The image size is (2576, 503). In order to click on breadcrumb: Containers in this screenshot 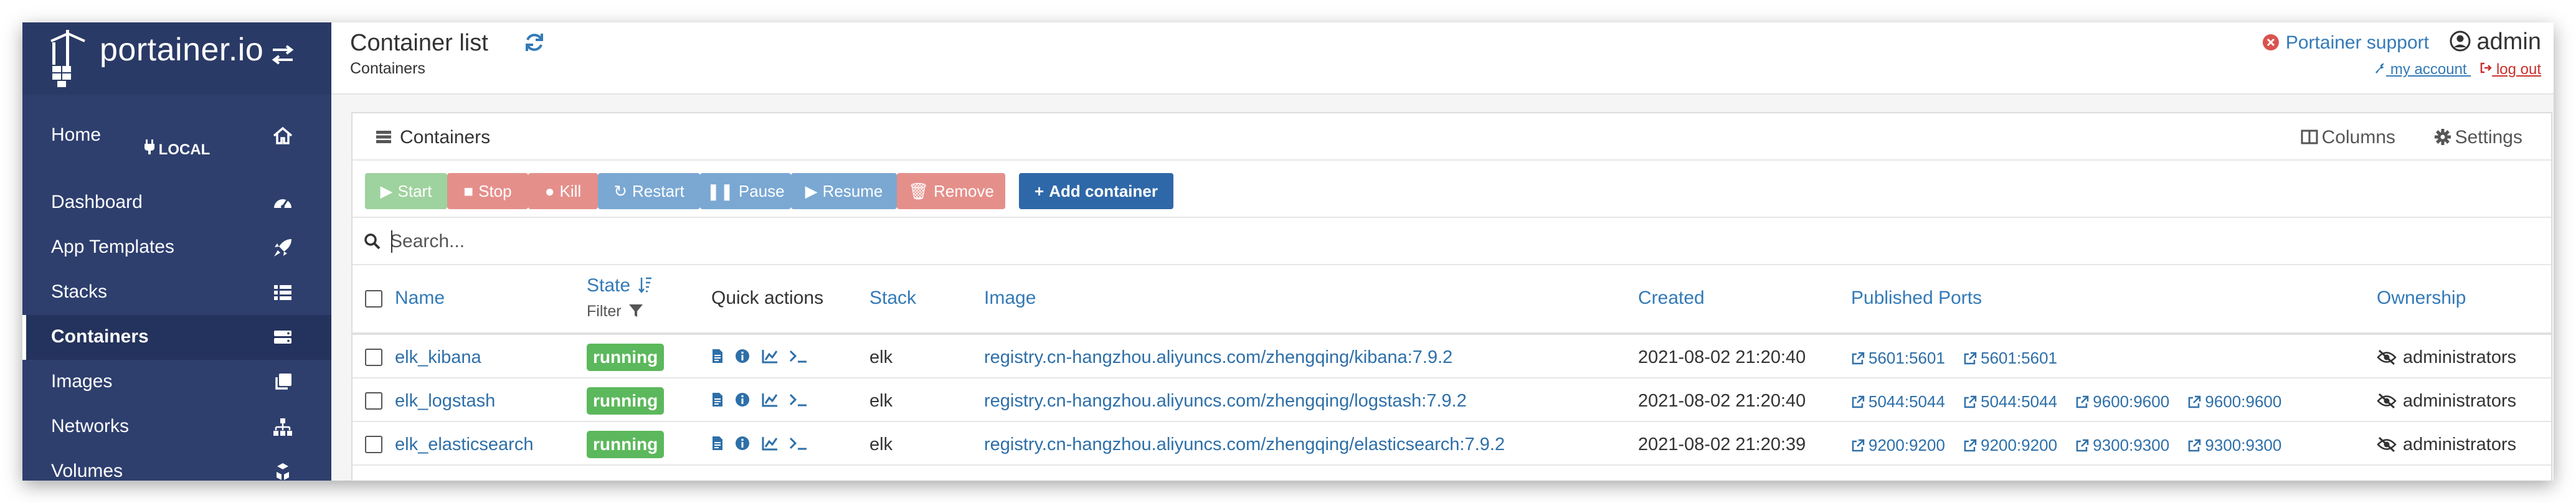, I will do `click(387, 68)`.